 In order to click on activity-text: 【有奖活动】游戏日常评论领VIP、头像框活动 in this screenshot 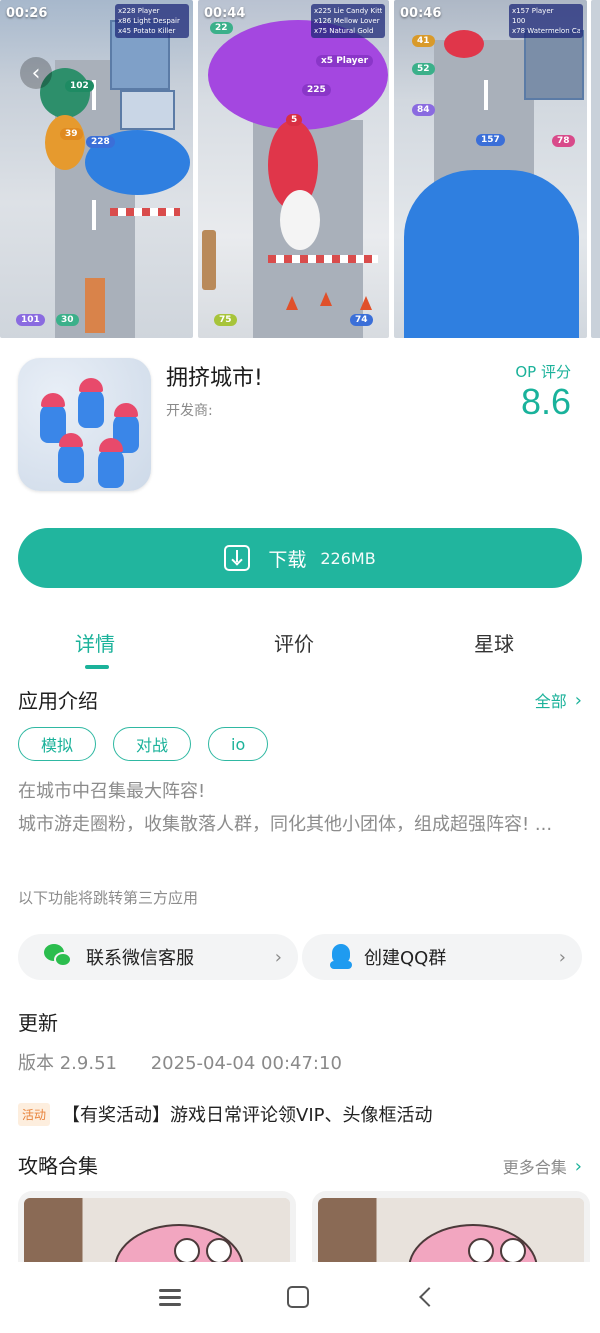, I will do `click(247, 1115)`.